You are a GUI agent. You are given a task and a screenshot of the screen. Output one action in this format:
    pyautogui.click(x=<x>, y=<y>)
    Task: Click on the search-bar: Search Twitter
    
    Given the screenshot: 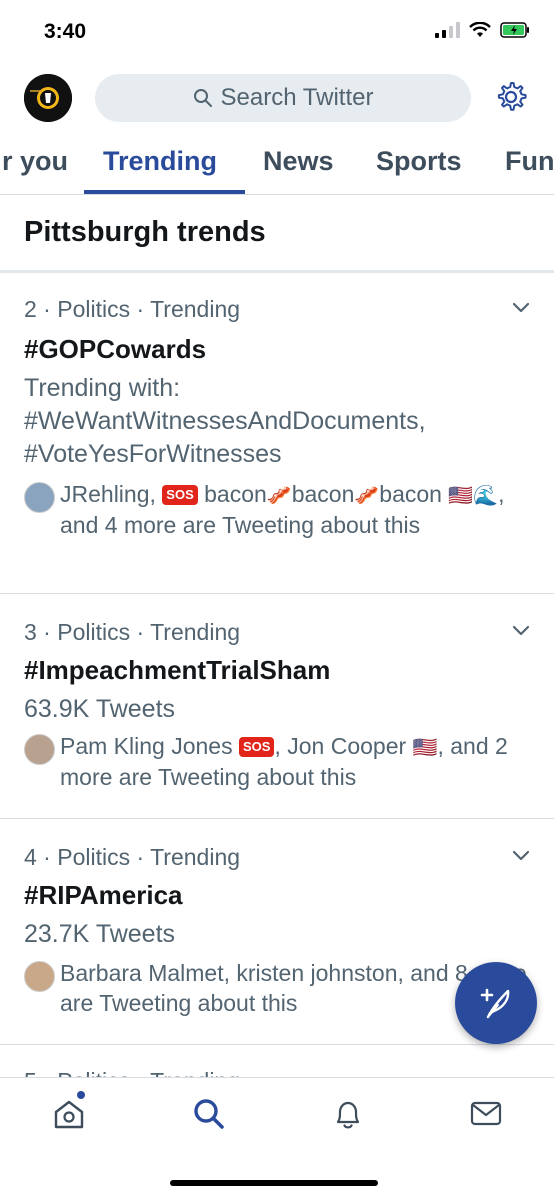 What is the action you would take?
    pyautogui.click(x=283, y=98)
    